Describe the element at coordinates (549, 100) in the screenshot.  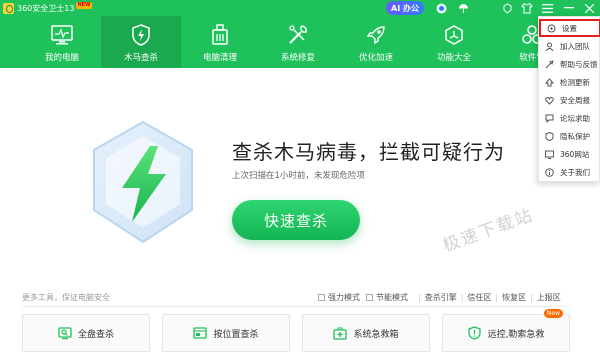
I see `heart-icon` at that location.